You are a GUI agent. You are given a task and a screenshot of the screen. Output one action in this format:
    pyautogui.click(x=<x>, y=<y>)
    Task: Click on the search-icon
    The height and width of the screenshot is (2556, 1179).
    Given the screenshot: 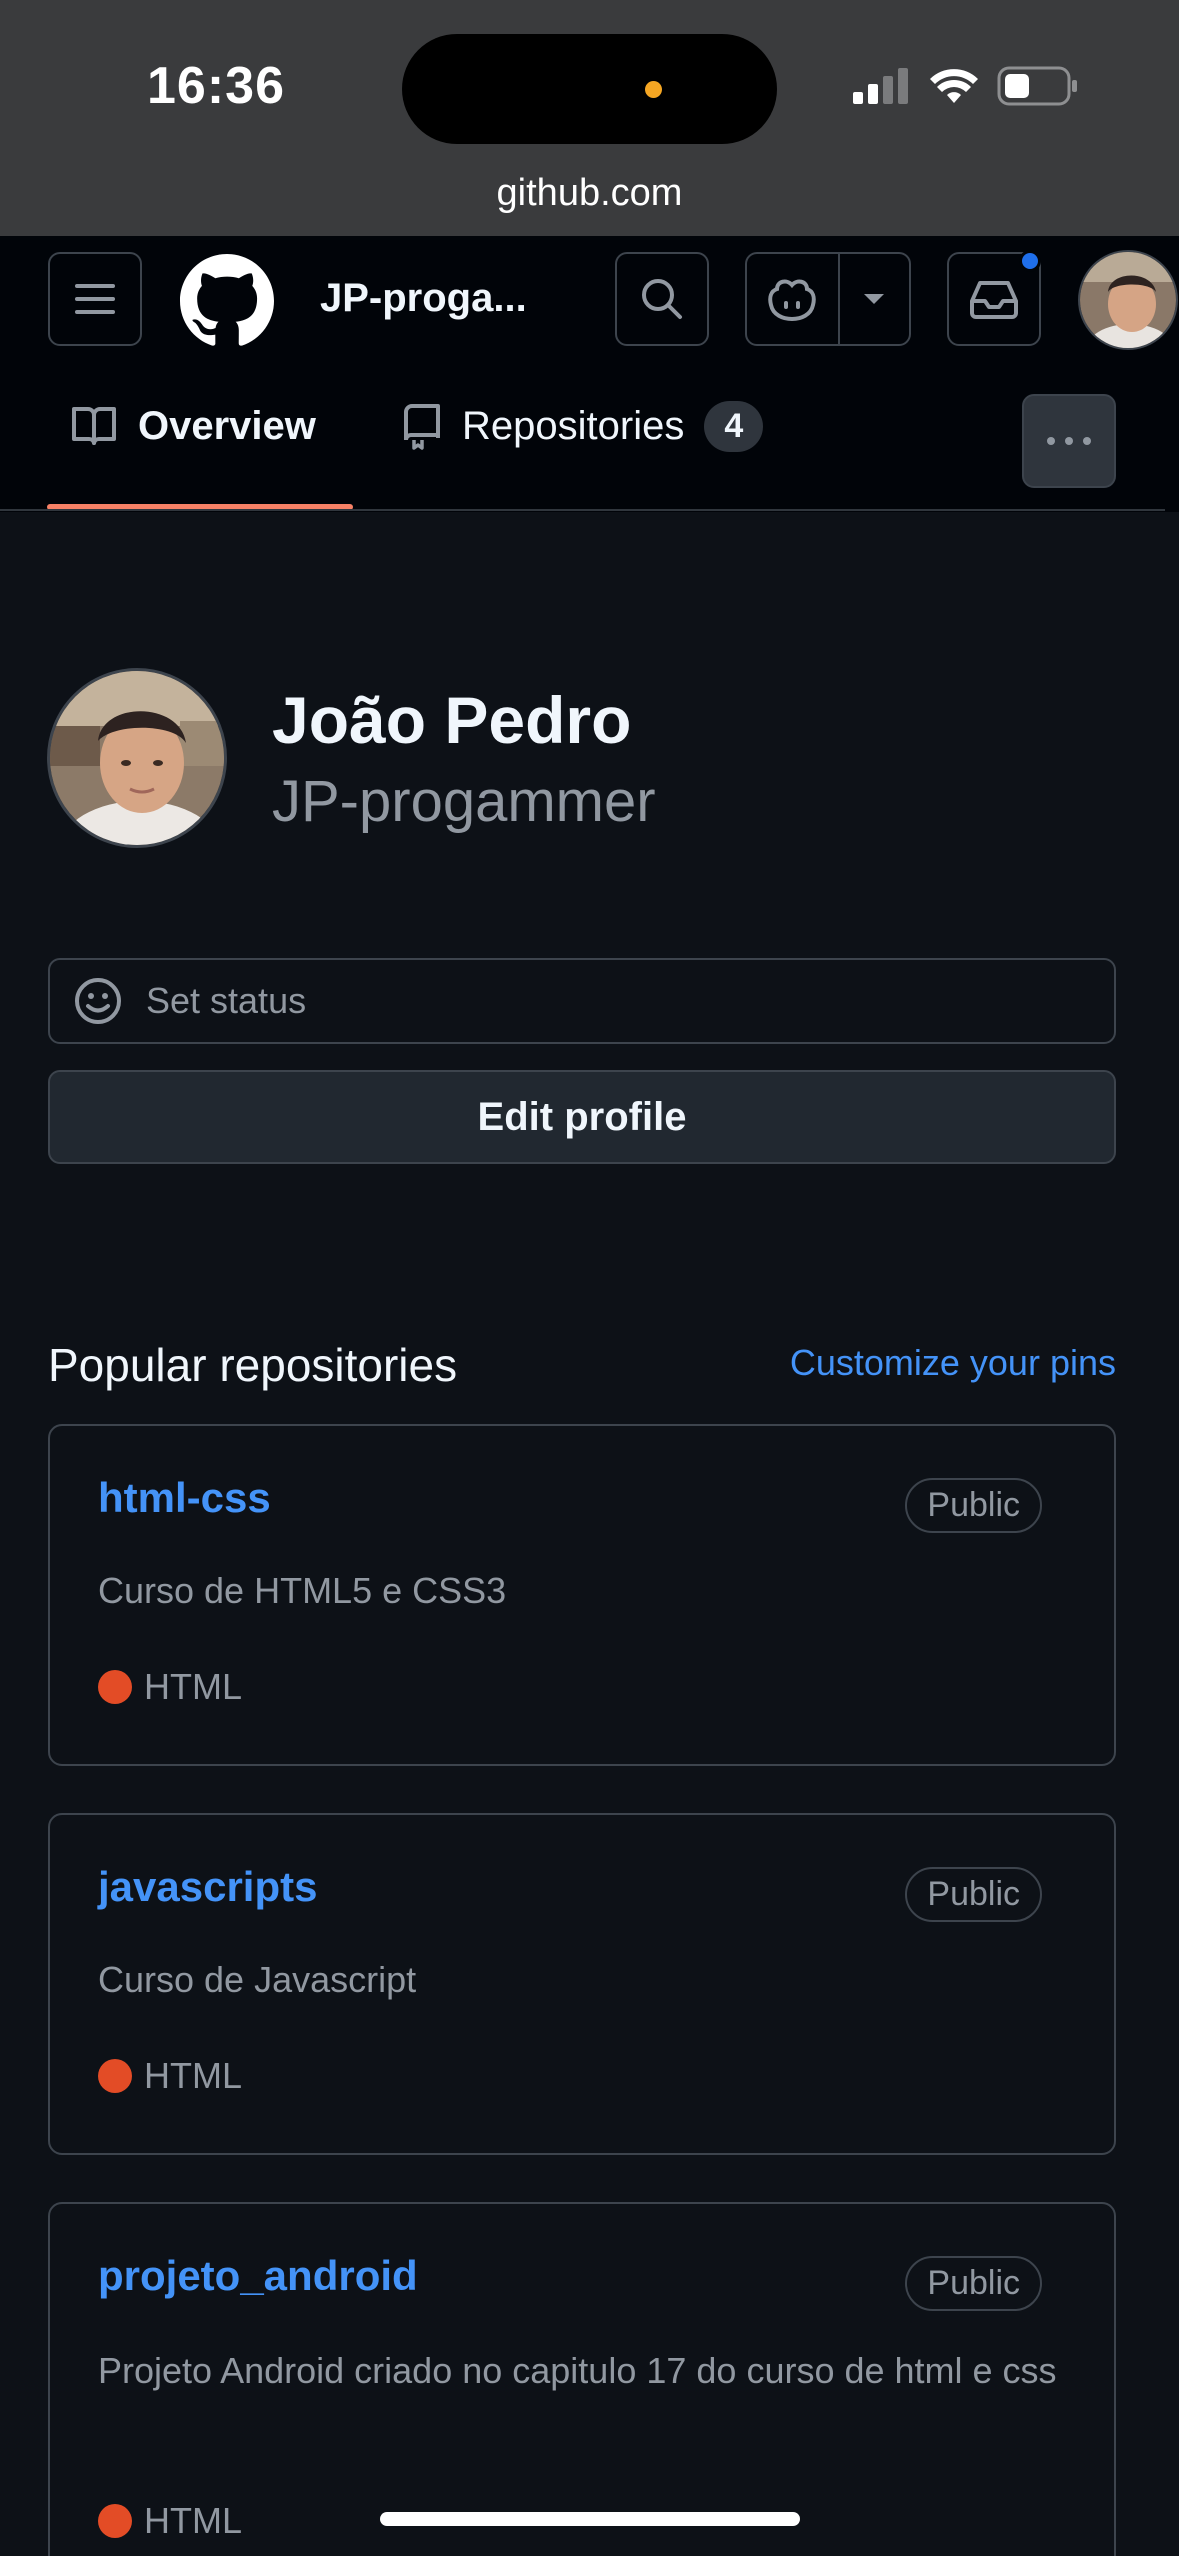 What is the action you would take?
    pyautogui.click(x=662, y=299)
    